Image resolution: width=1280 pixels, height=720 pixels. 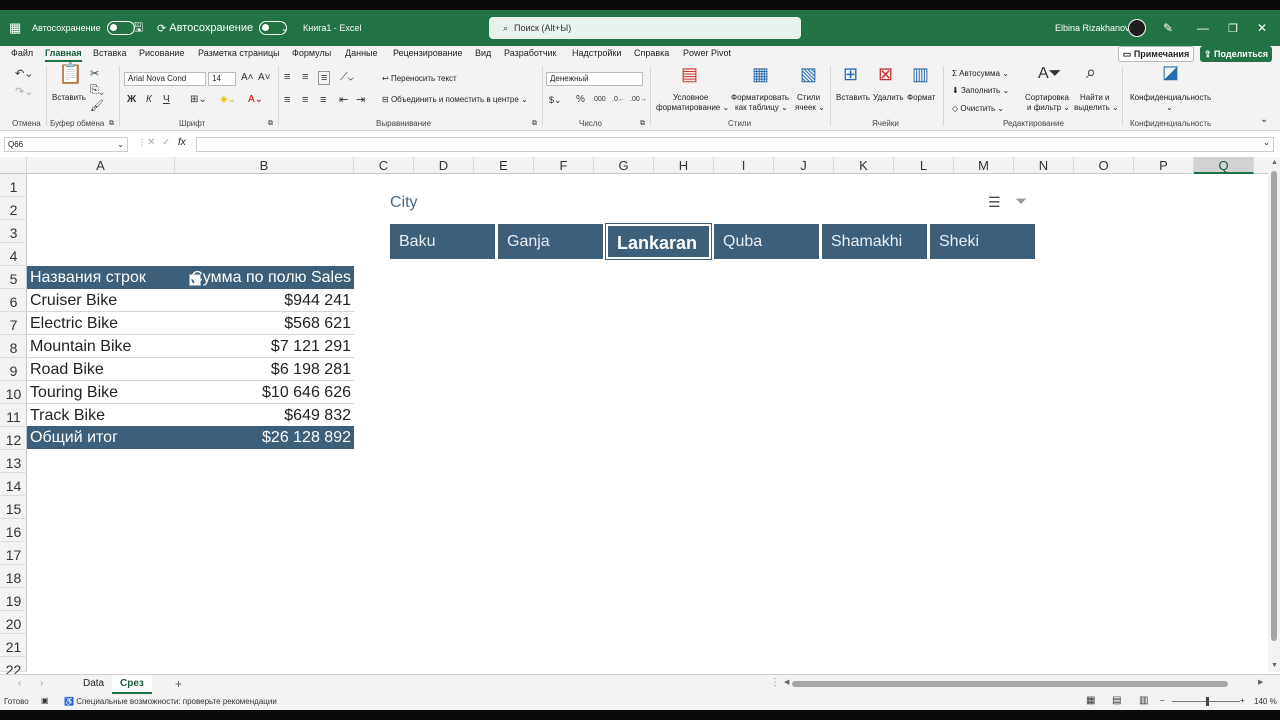 What do you see at coordinates (22, 54) in the screenshot?
I see `tab-file: Файл` at bounding box center [22, 54].